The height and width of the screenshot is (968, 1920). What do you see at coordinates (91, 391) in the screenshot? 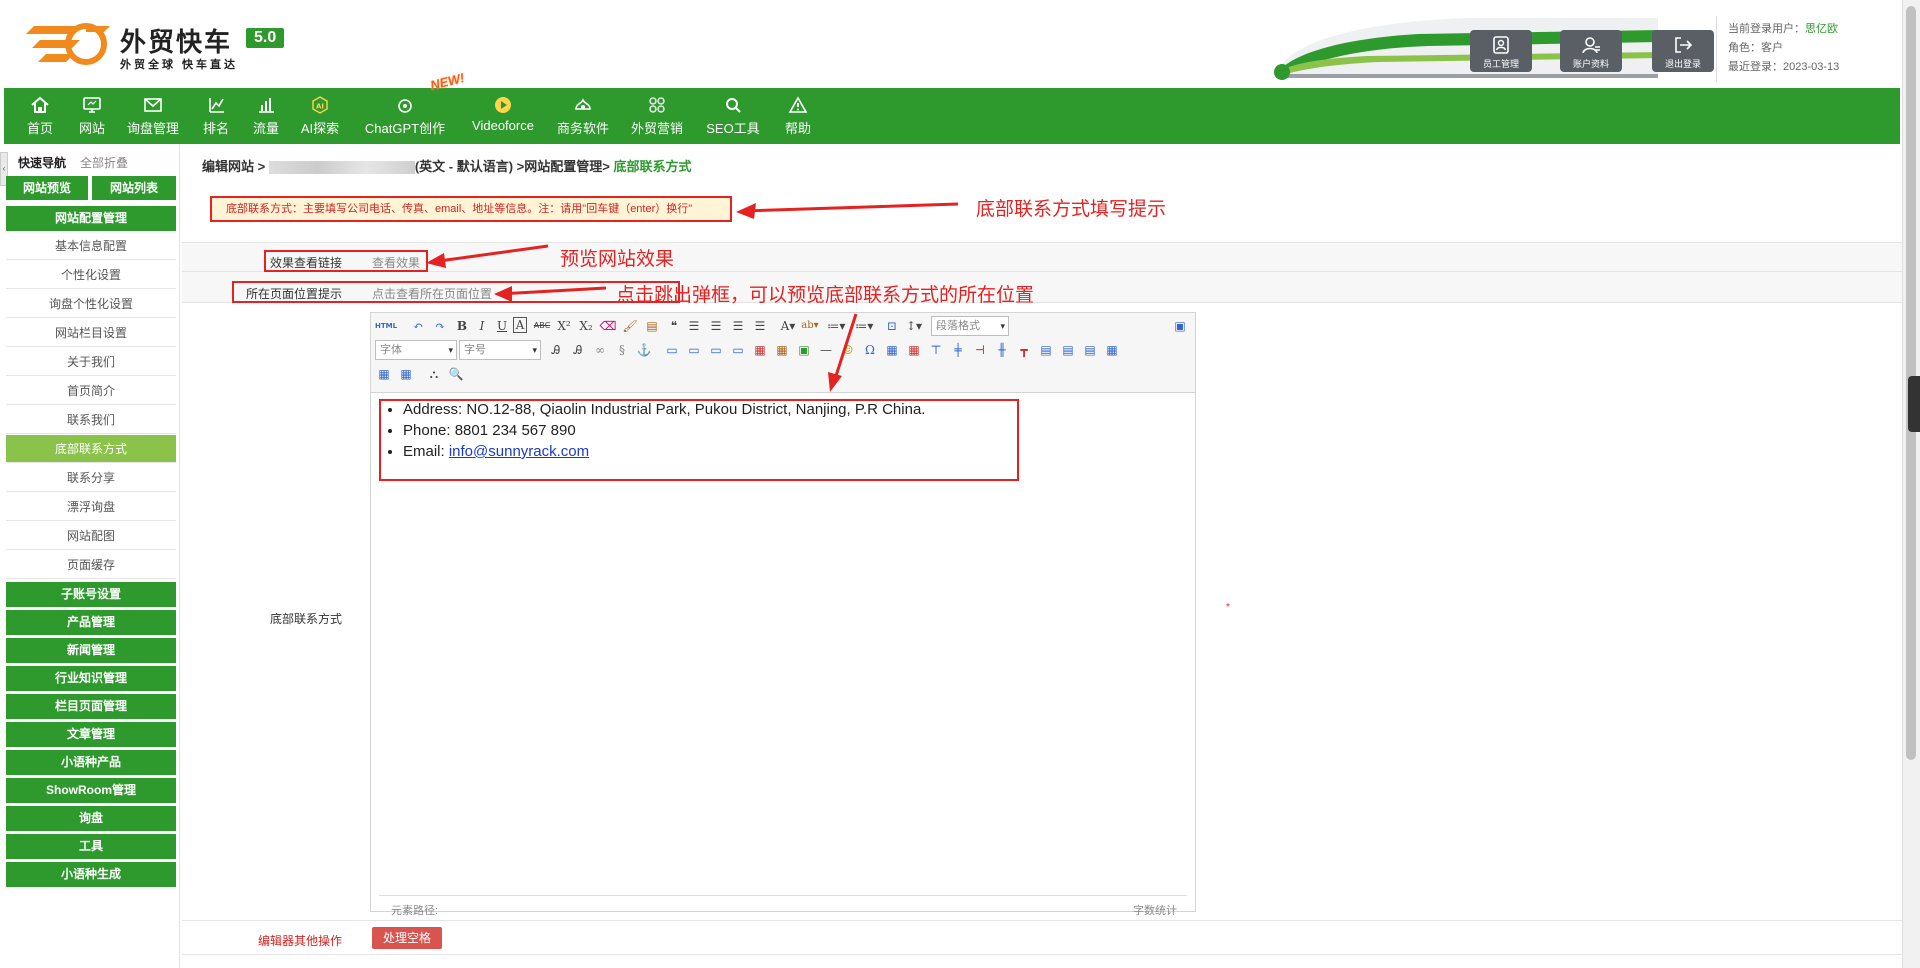
I see `sidebar-item: 首页简介` at bounding box center [91, 391].